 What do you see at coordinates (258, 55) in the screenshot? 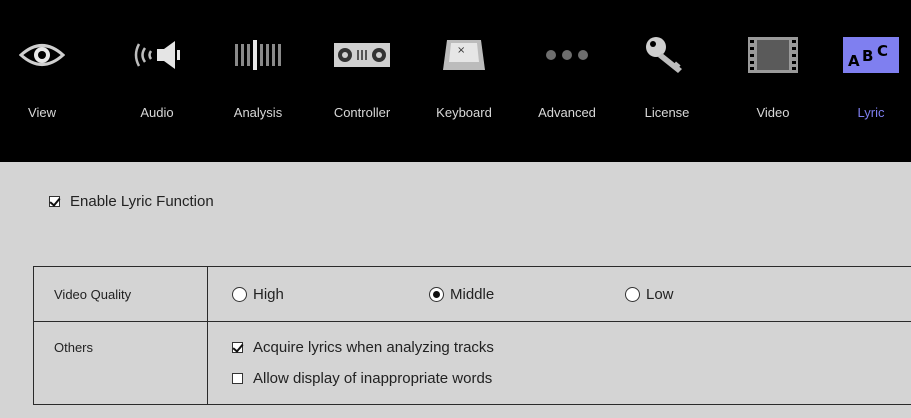
I see `waveform-icon` at bounding box center [258, 55].